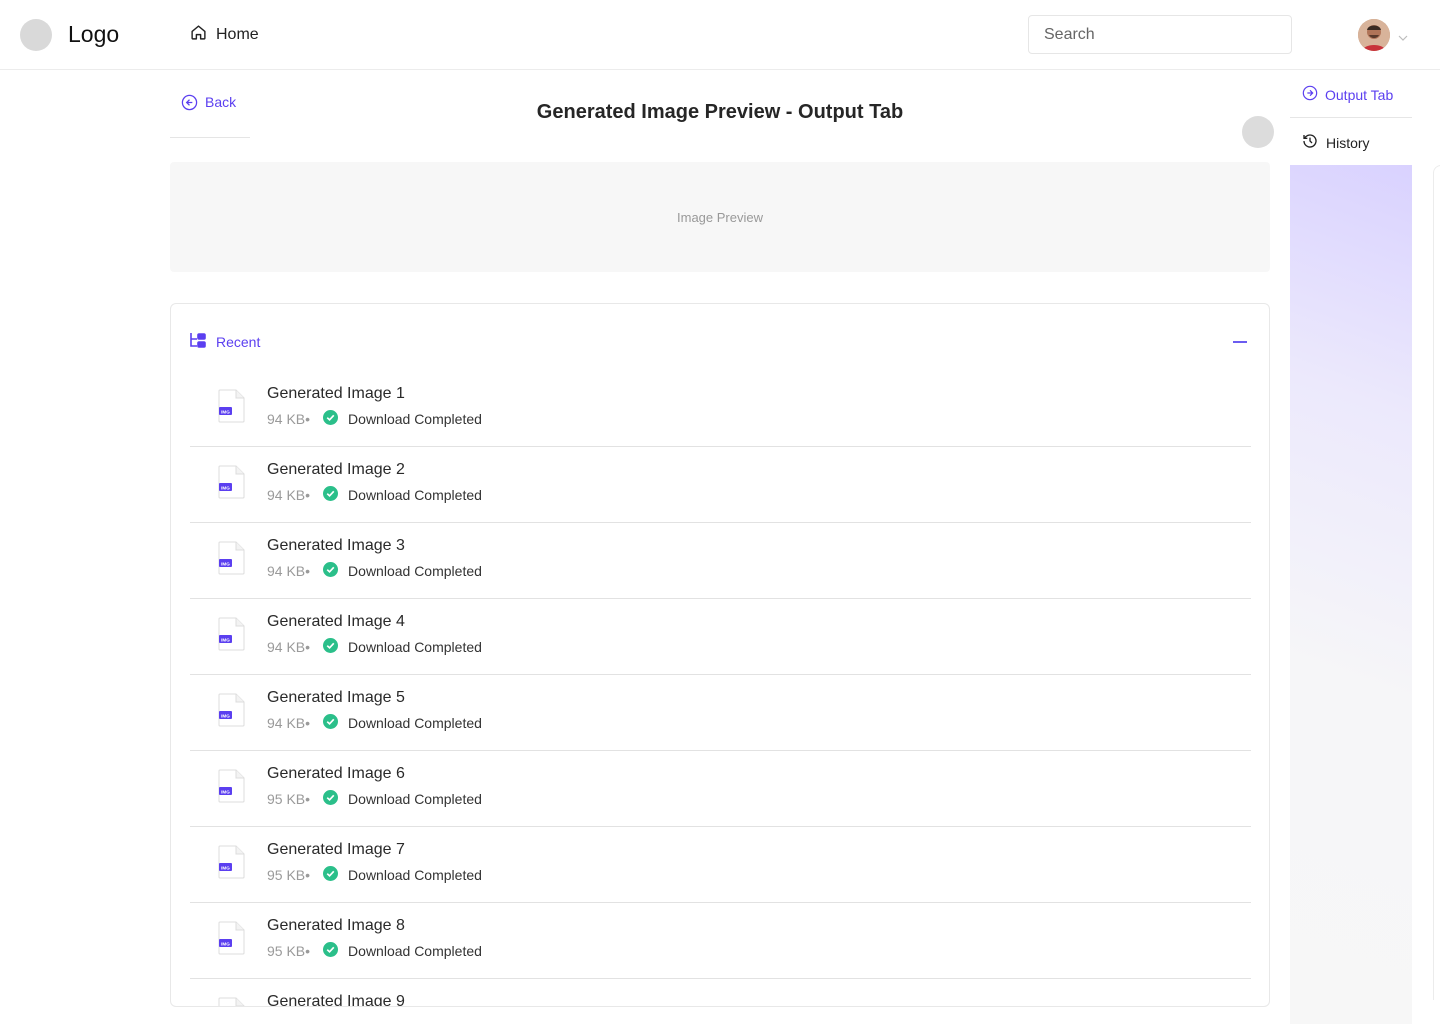  I want to click on page-title: Generated Image Preview - Output Tab, so click(720, 112).